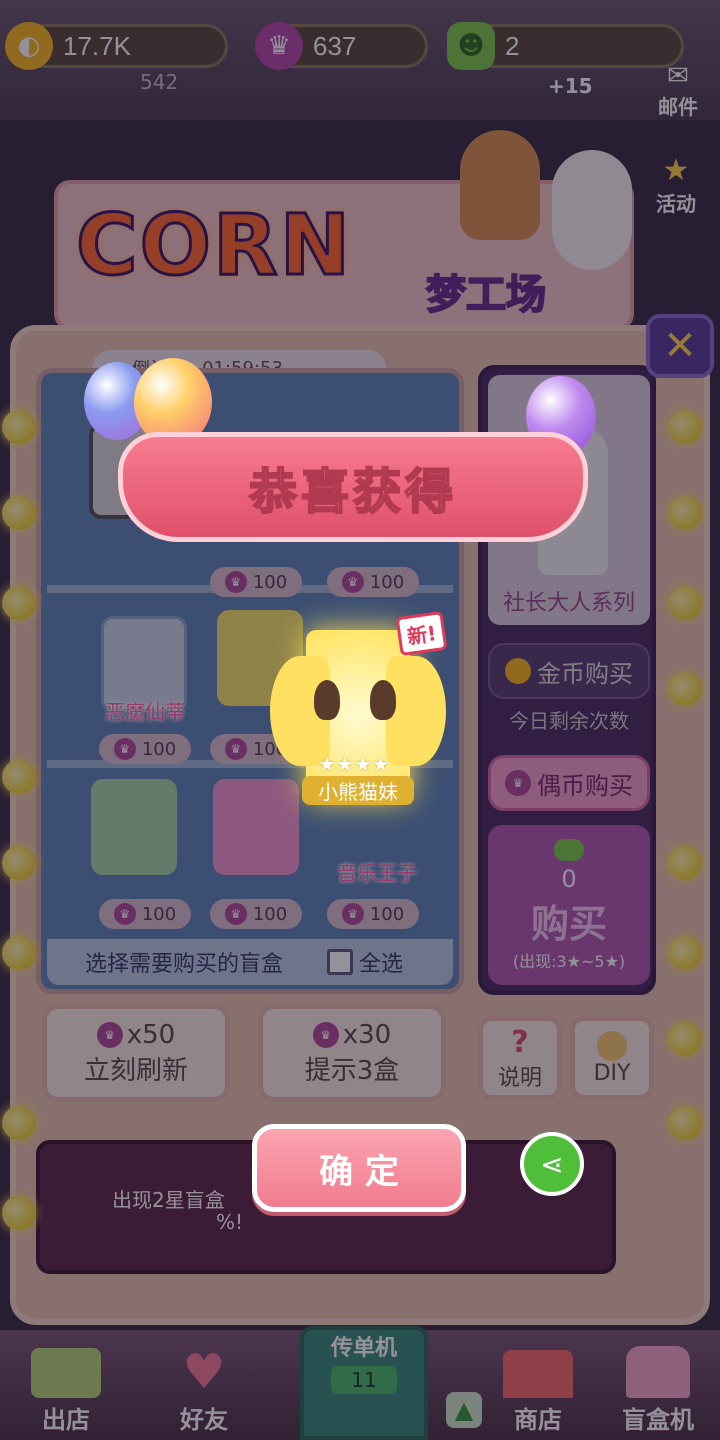 The height and width of the screenshot is (1440, 720). I want to click on ribbon-banner: 恭喜获得, so click(353, 487).